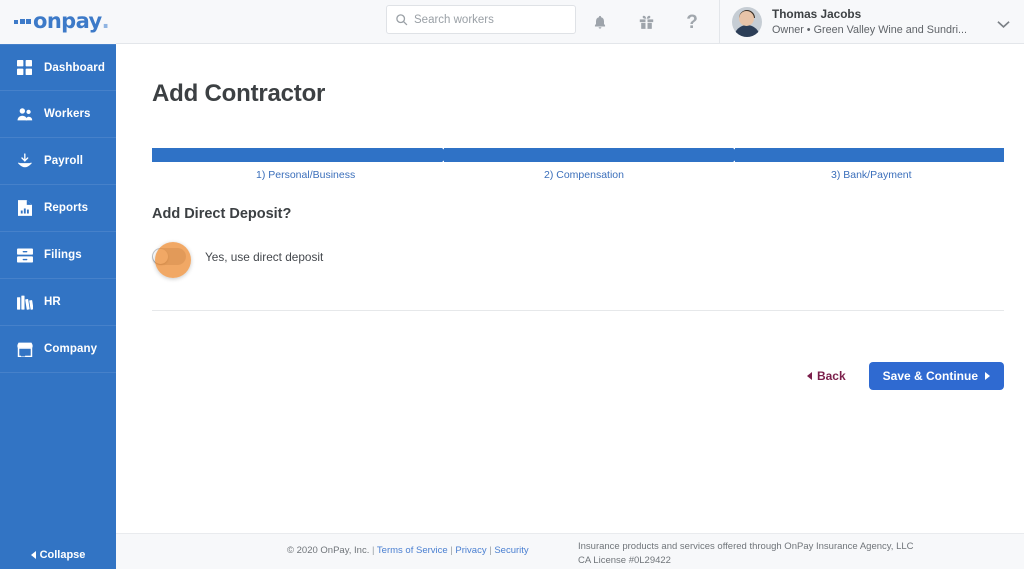 The height and width of the screenshot is (569, 1024). Describe the element at coordinates (987, 376) in the screenshot. I see `arrow-right-icon` at that location.